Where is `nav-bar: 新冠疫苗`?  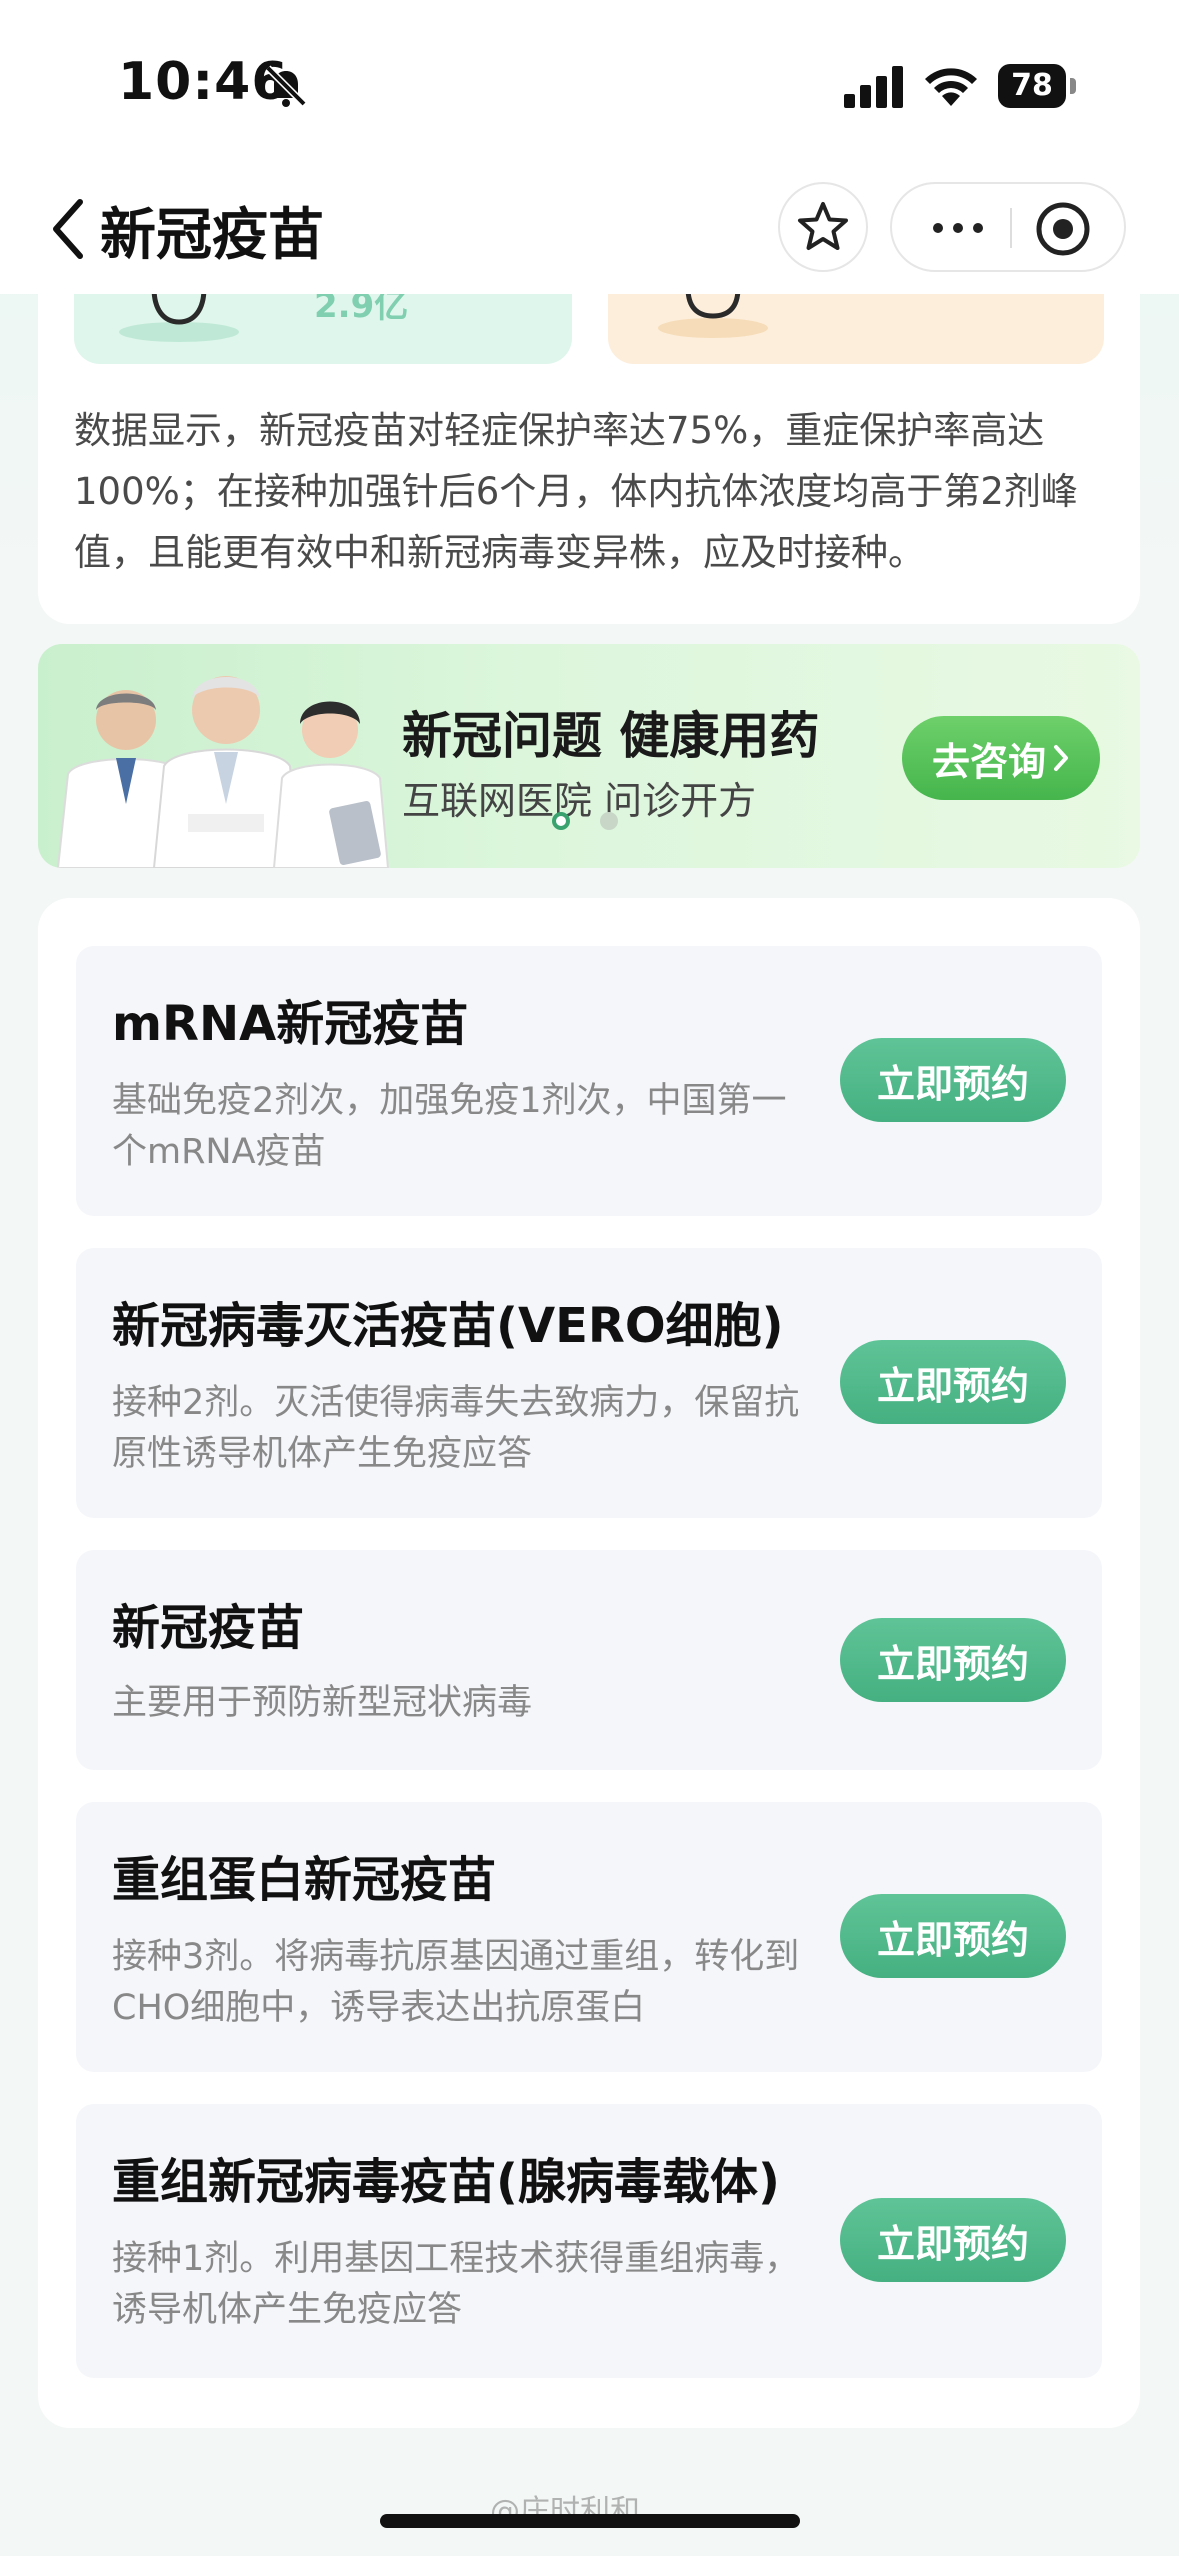
nav-bar: 新冠疫苗 is located at coordinates (589, 227).